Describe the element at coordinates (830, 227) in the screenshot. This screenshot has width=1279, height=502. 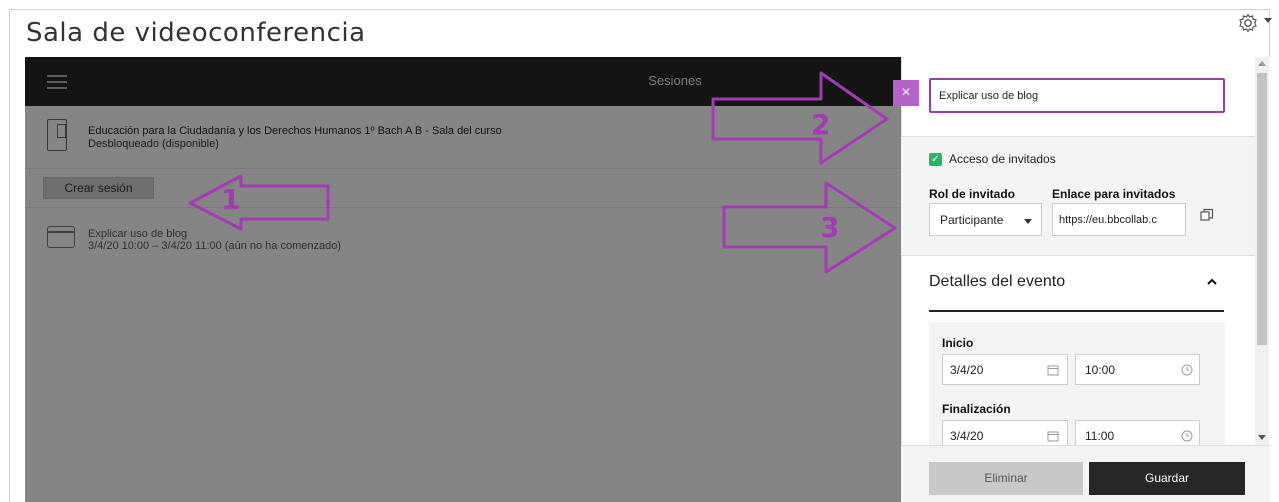
I see `annotation-label-3: 3` at that location.